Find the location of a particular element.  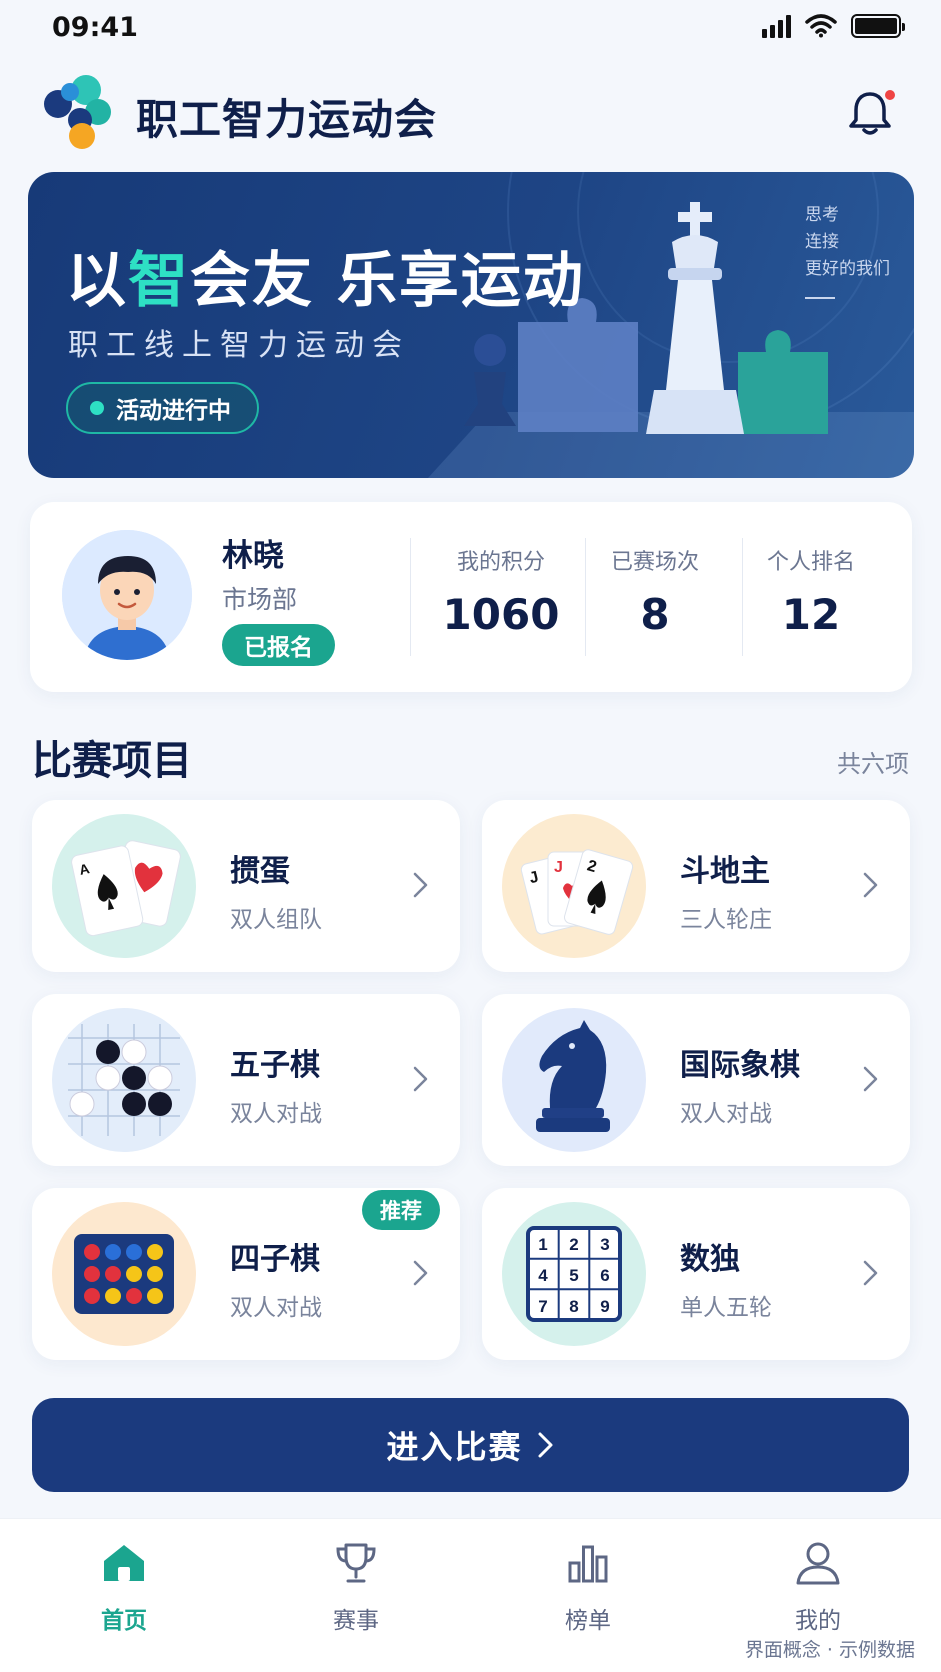

game-card-doudizhu: J J 2 斗地主 三人轮庄 is located at coordinates (696, 886).